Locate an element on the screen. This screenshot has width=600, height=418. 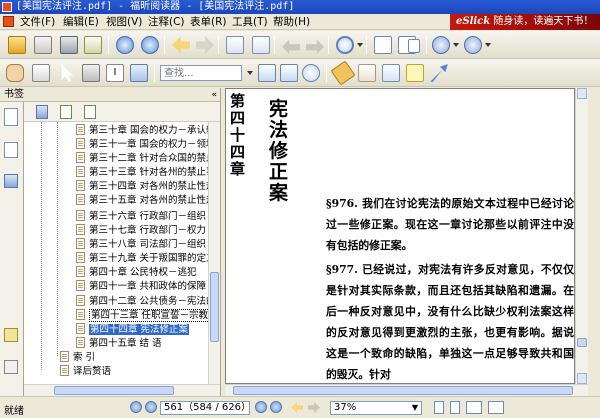
next-page-status-icon is located at coordinates (261, 407).